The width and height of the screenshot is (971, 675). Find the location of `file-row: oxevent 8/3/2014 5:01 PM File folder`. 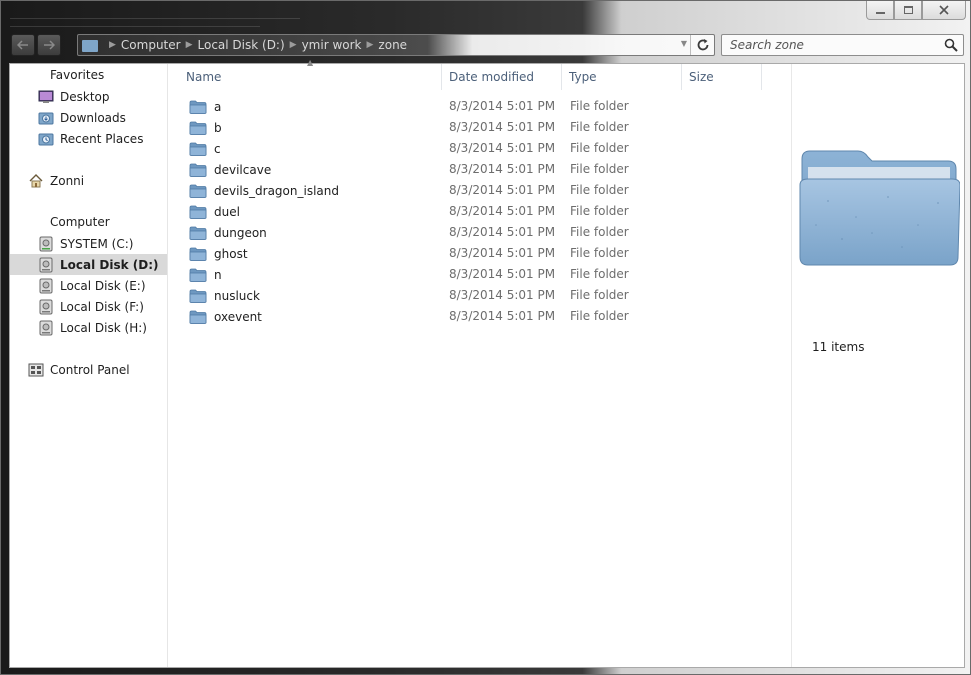

file-row: oxevent 8/3/2014 5:01 PM File folder is located at coordinates (475, 316).